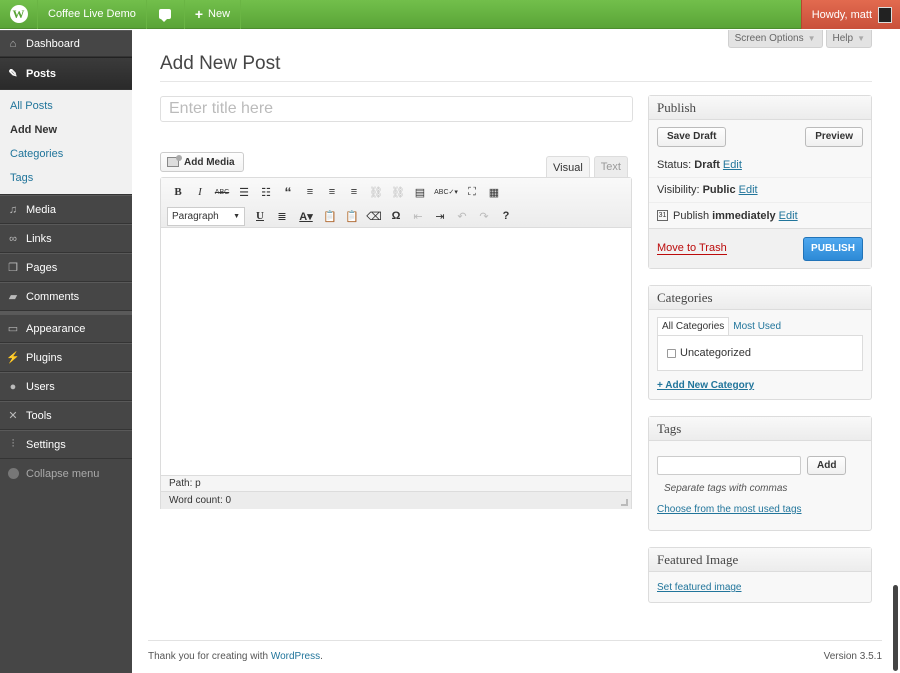 Image resolution: width=900 pixels, height=673 pixels. Describe the element at coordinates (850, 14) in the screenshot. I see `account-menu: Howdy, matt` at that location.